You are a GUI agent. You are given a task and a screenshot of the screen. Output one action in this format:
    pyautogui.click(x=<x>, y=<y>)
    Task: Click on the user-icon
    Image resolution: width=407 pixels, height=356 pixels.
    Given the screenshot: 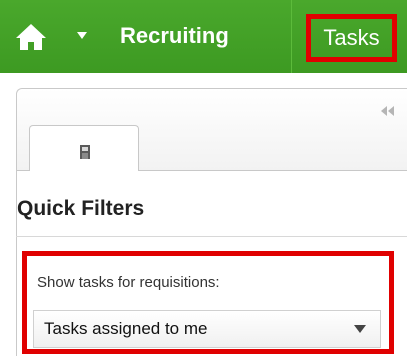 What is the action you would take?
    pyautogui.click(x=85, y=152)
    